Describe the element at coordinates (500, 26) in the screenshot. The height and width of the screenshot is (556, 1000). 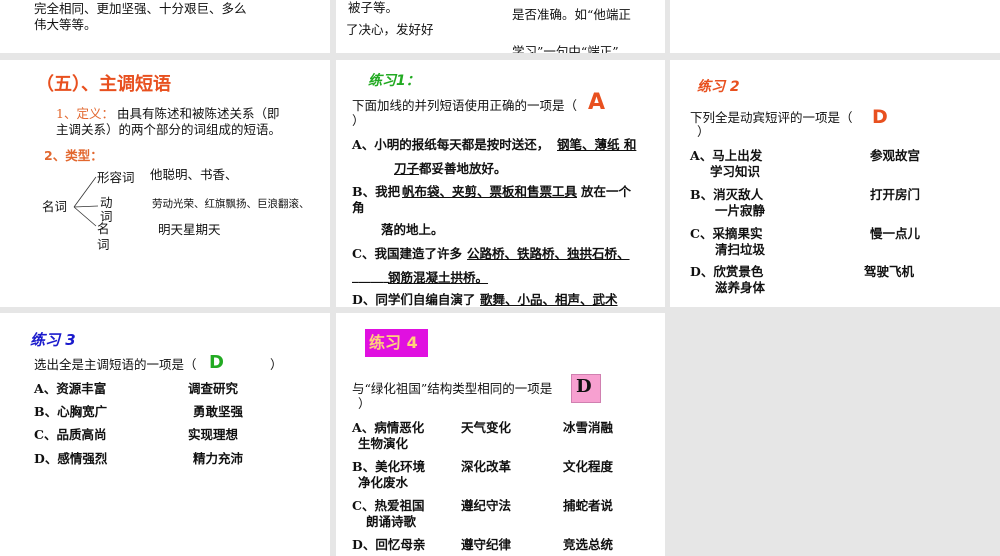
I see `slide-thumbnail-prev-2: 被子等。 了决心，发好好 是否准确。如“他端正 学习”一句中“端正”` at that location.